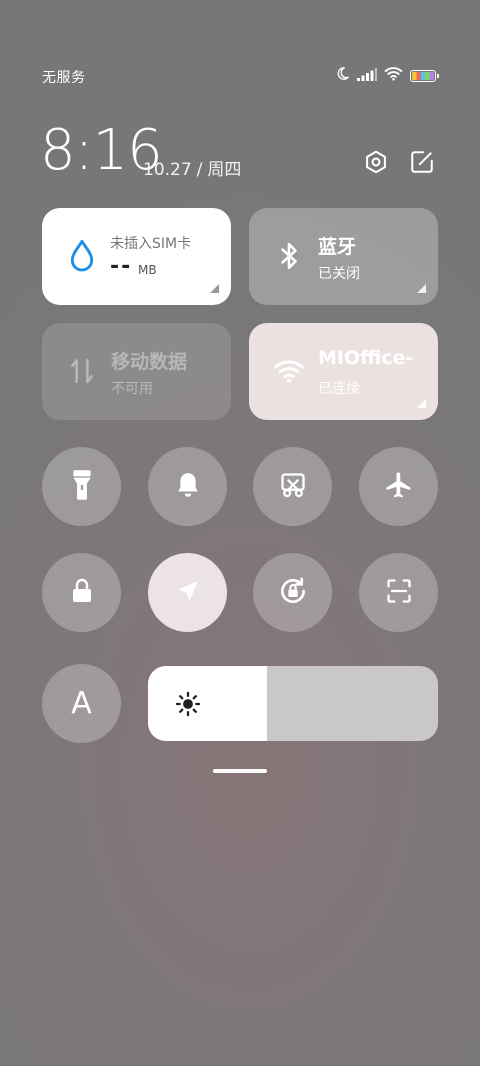 This screenshot has width=480, height=1066. Describe the element at coordinates (207, 703) in the screenshot. I see `brightness-fill` at that location.